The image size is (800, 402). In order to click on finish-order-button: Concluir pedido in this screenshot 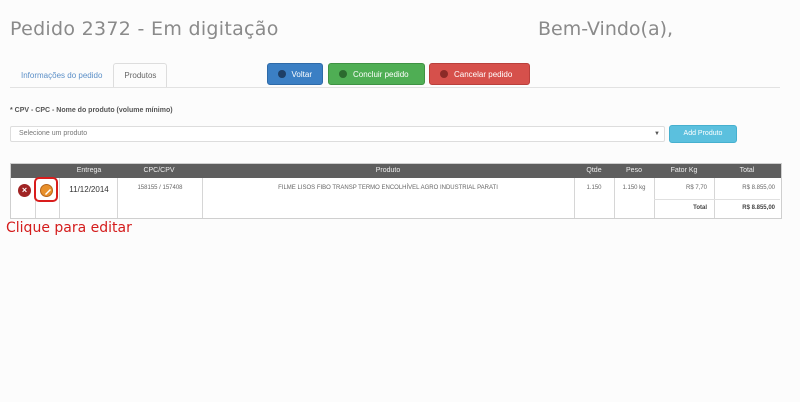, I will do `click(376, 74)`.